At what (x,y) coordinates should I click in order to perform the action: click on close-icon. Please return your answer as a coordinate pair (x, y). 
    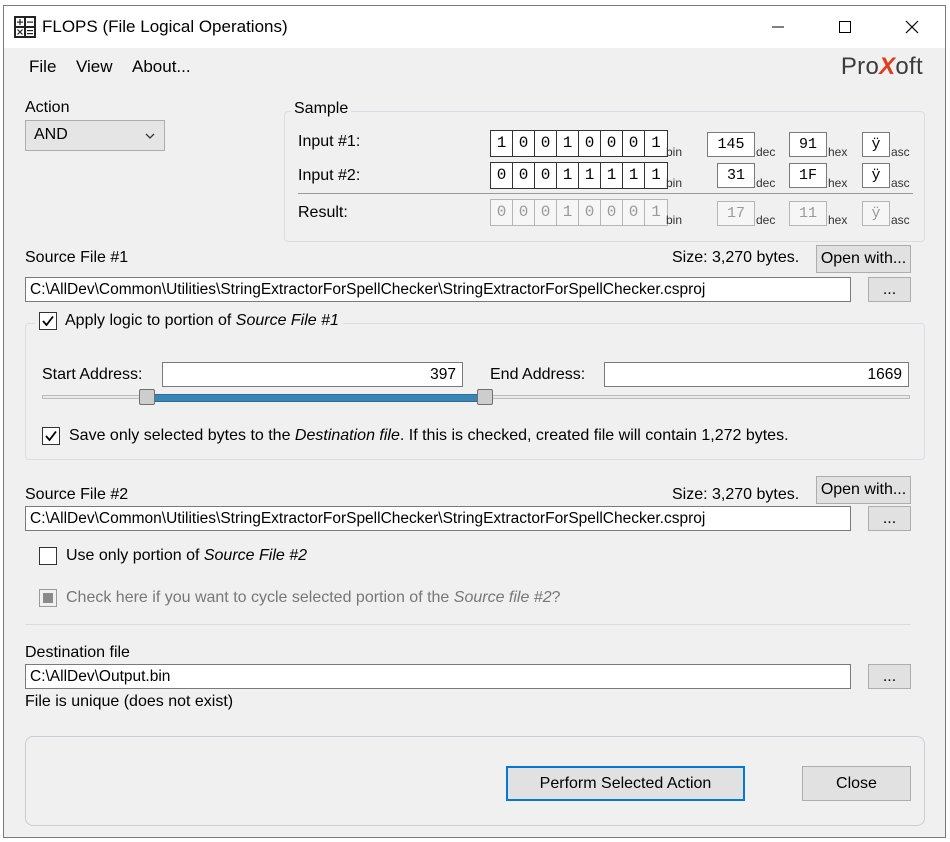
    Looking at the image, I should click on (912, 27).